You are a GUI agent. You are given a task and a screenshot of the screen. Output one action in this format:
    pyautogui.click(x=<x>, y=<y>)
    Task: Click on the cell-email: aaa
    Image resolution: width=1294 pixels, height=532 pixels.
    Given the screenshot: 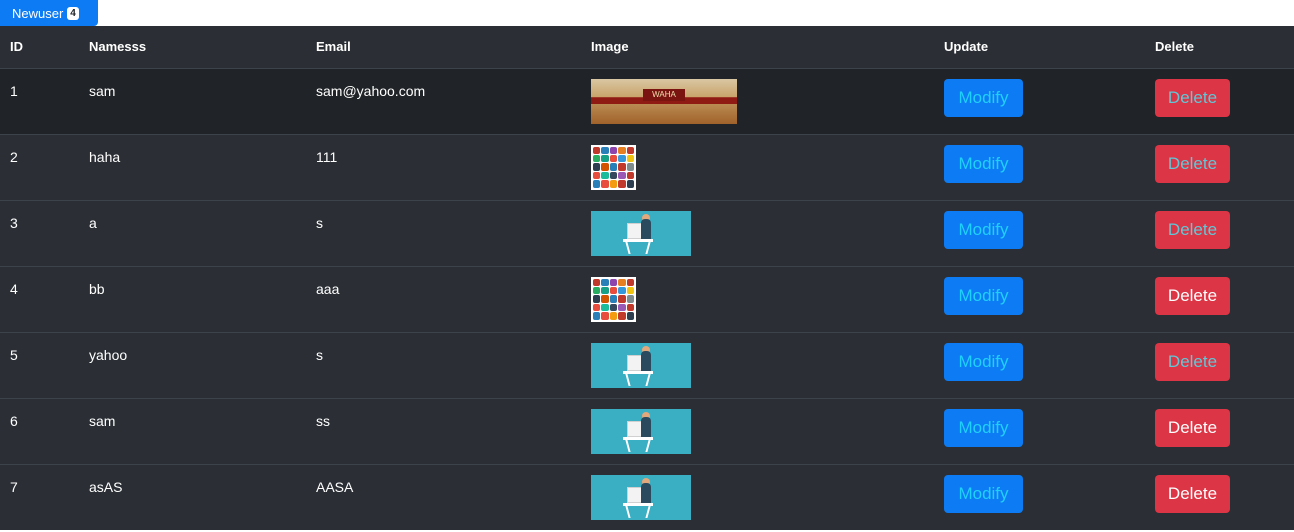 What is the action you would take?
    pyautogui.click(x=443, y=298)
    